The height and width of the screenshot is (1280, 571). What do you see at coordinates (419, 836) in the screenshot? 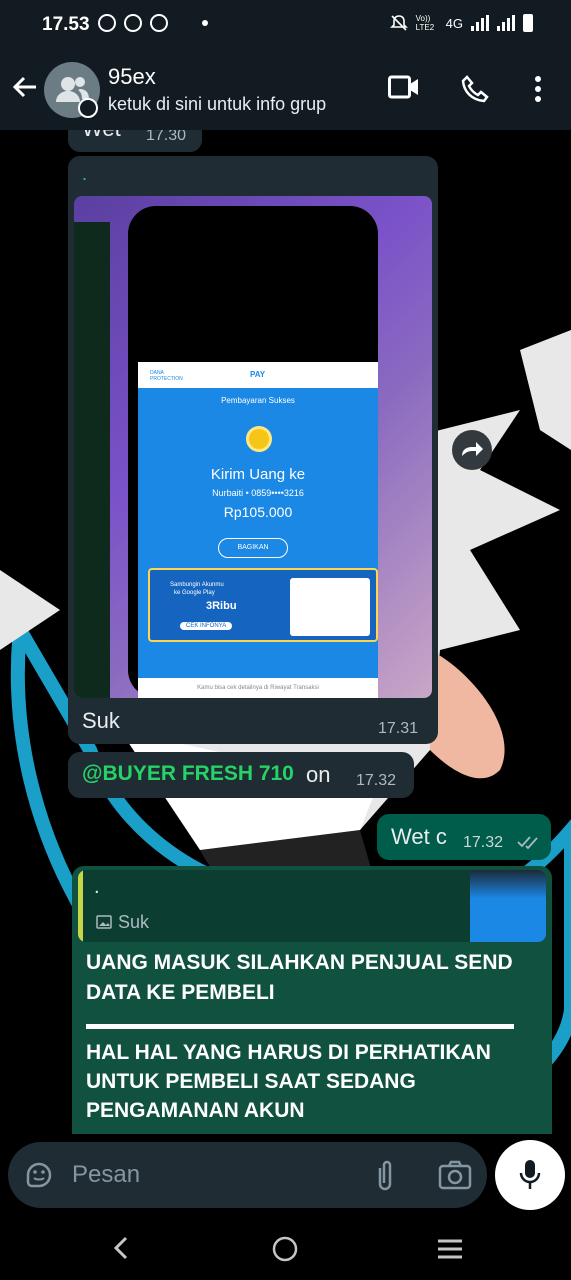
I see `message-text: Wet c` at bounding box center [419, 836].